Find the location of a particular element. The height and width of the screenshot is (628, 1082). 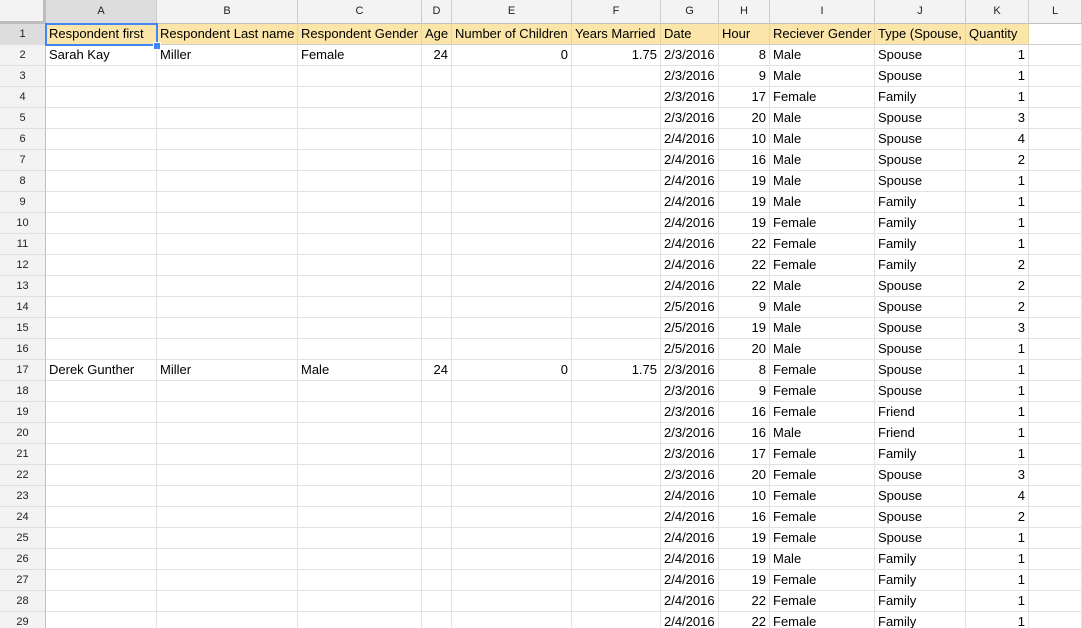

cell-date: 2/5/2016 is located at coordinates (690, 307).